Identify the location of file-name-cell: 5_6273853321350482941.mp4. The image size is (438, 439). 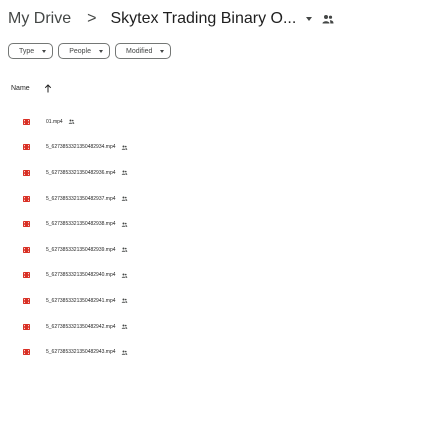
(87, 301).